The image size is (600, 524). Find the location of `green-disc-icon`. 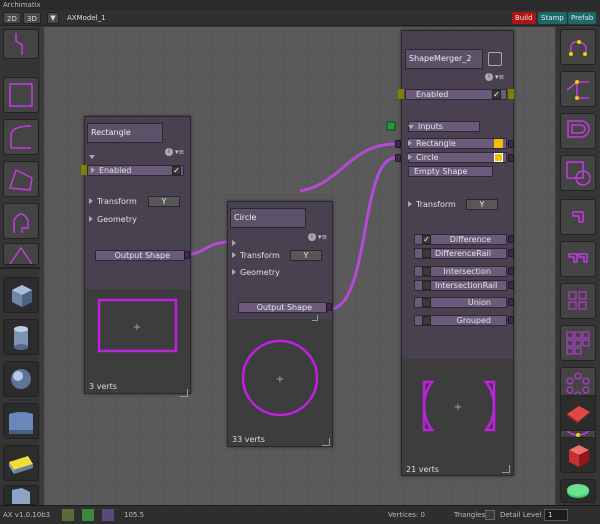

green-disc-icon is located at coordinates (578, 491).